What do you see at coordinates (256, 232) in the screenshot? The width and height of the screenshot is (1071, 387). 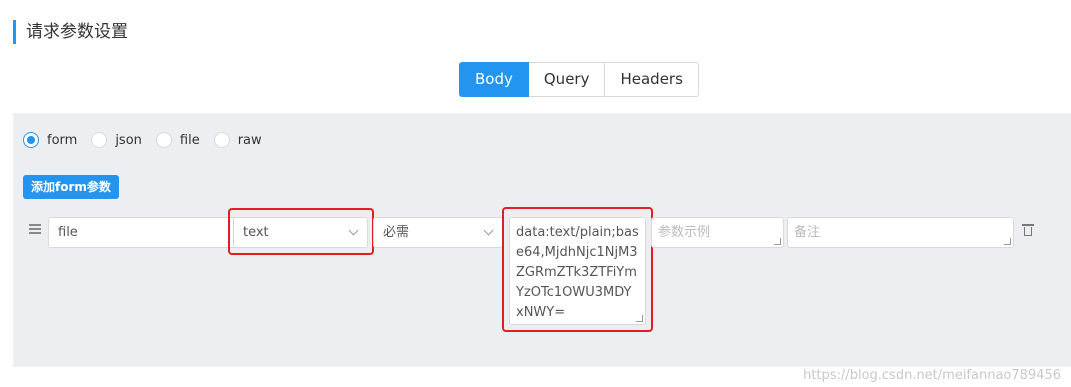 I see `param-type-value: text` at bounding box center [256, 232].